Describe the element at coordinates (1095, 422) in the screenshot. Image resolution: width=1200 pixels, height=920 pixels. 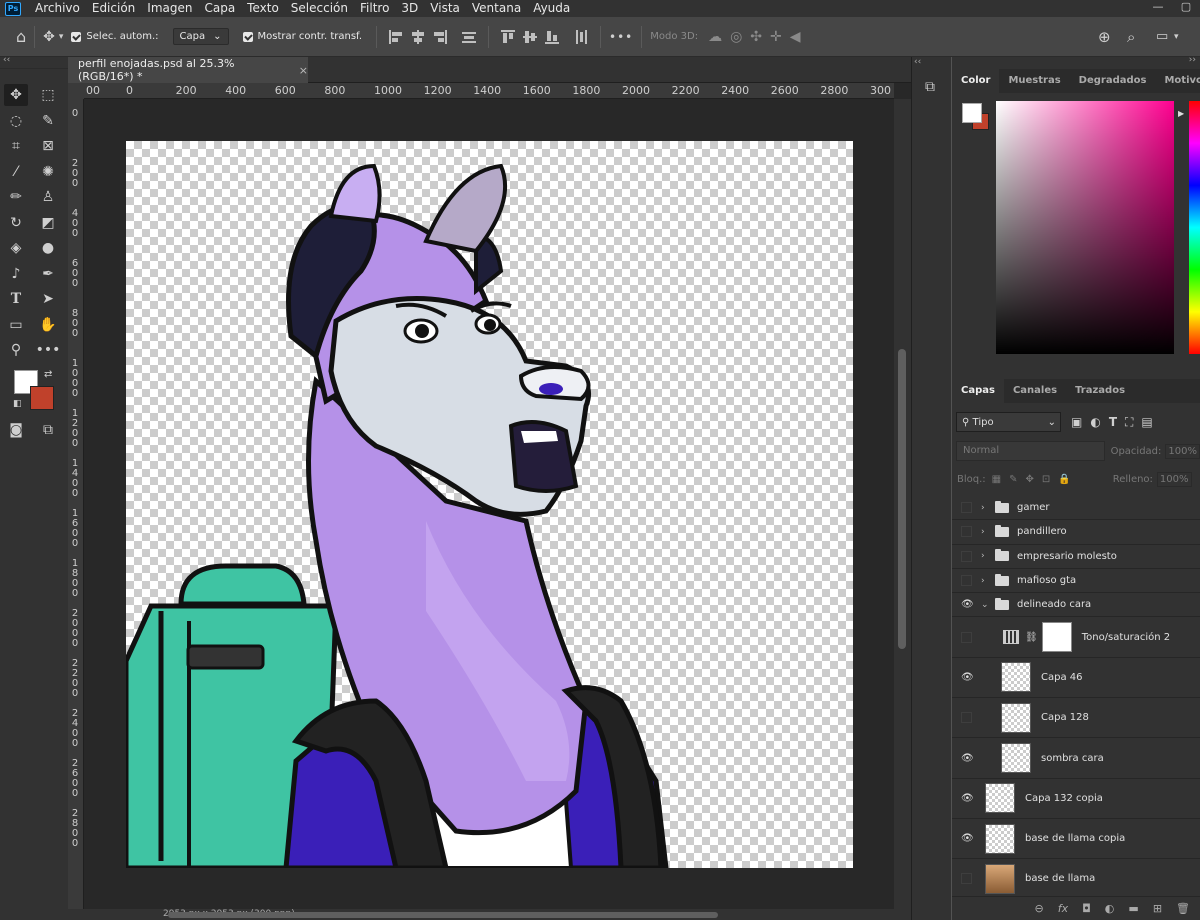
I see `filter-adjustment-icon: ◐` at that location.